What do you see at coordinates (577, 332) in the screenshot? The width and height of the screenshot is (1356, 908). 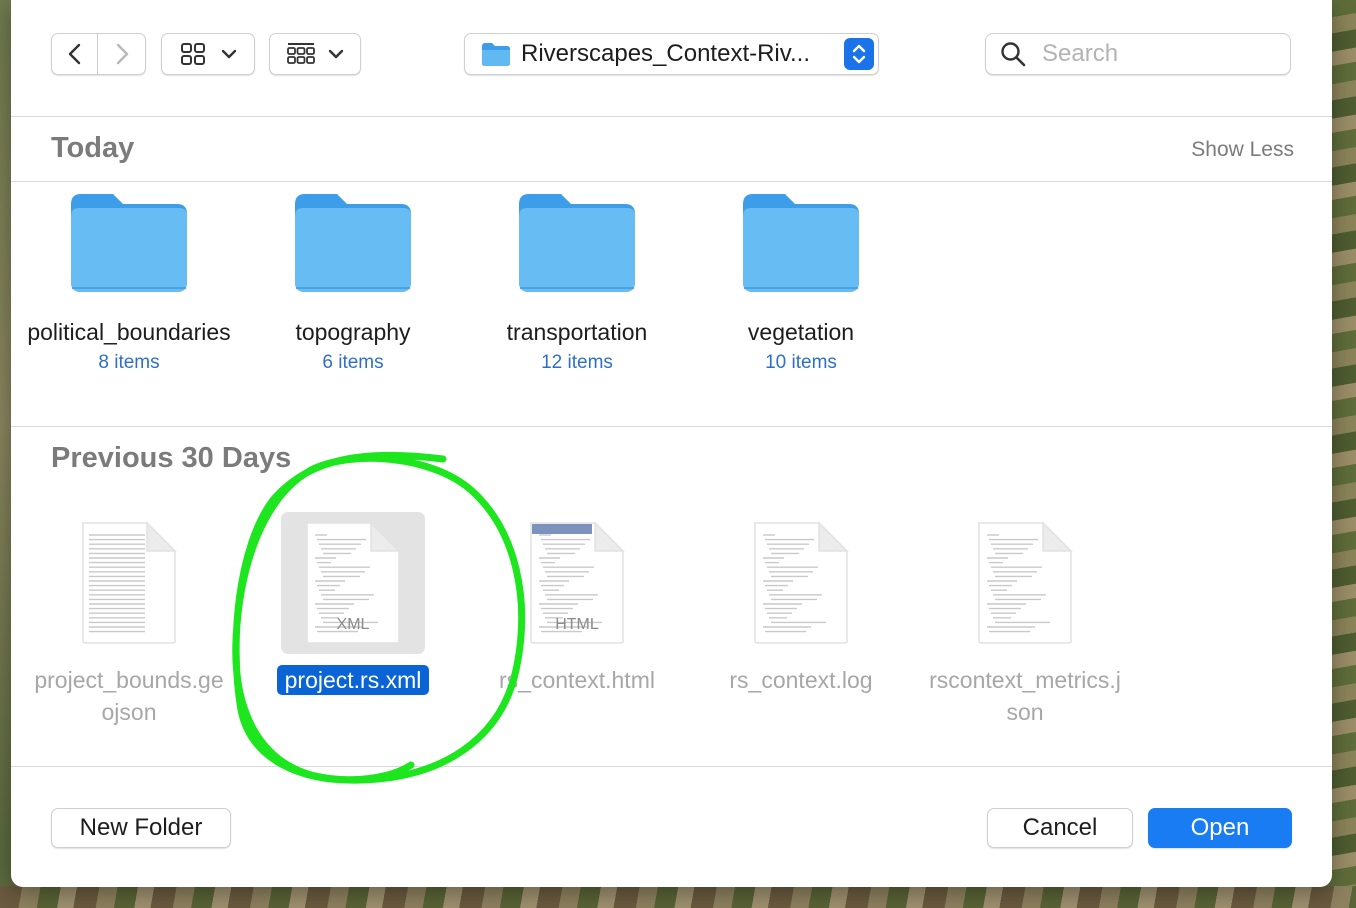 I see `folder-name: transportation` at bounding box center [577, 332].